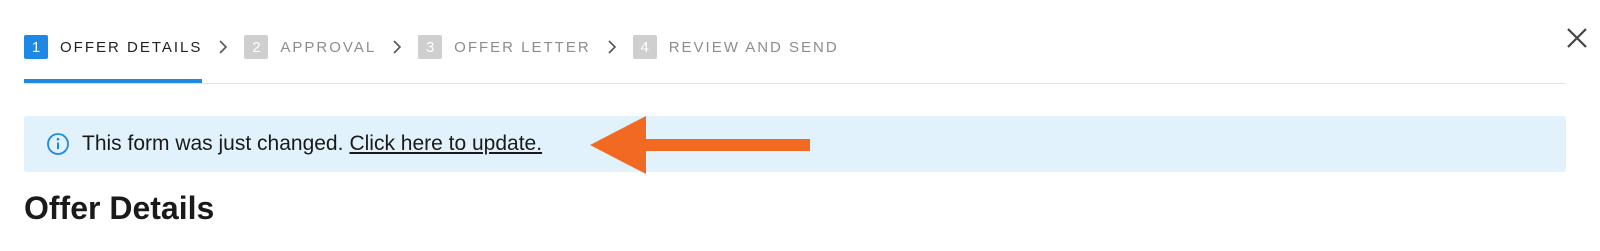 The image size is (1600, 251). I want to click on step-approval: 2 APPROVAL, so click(310, 47).